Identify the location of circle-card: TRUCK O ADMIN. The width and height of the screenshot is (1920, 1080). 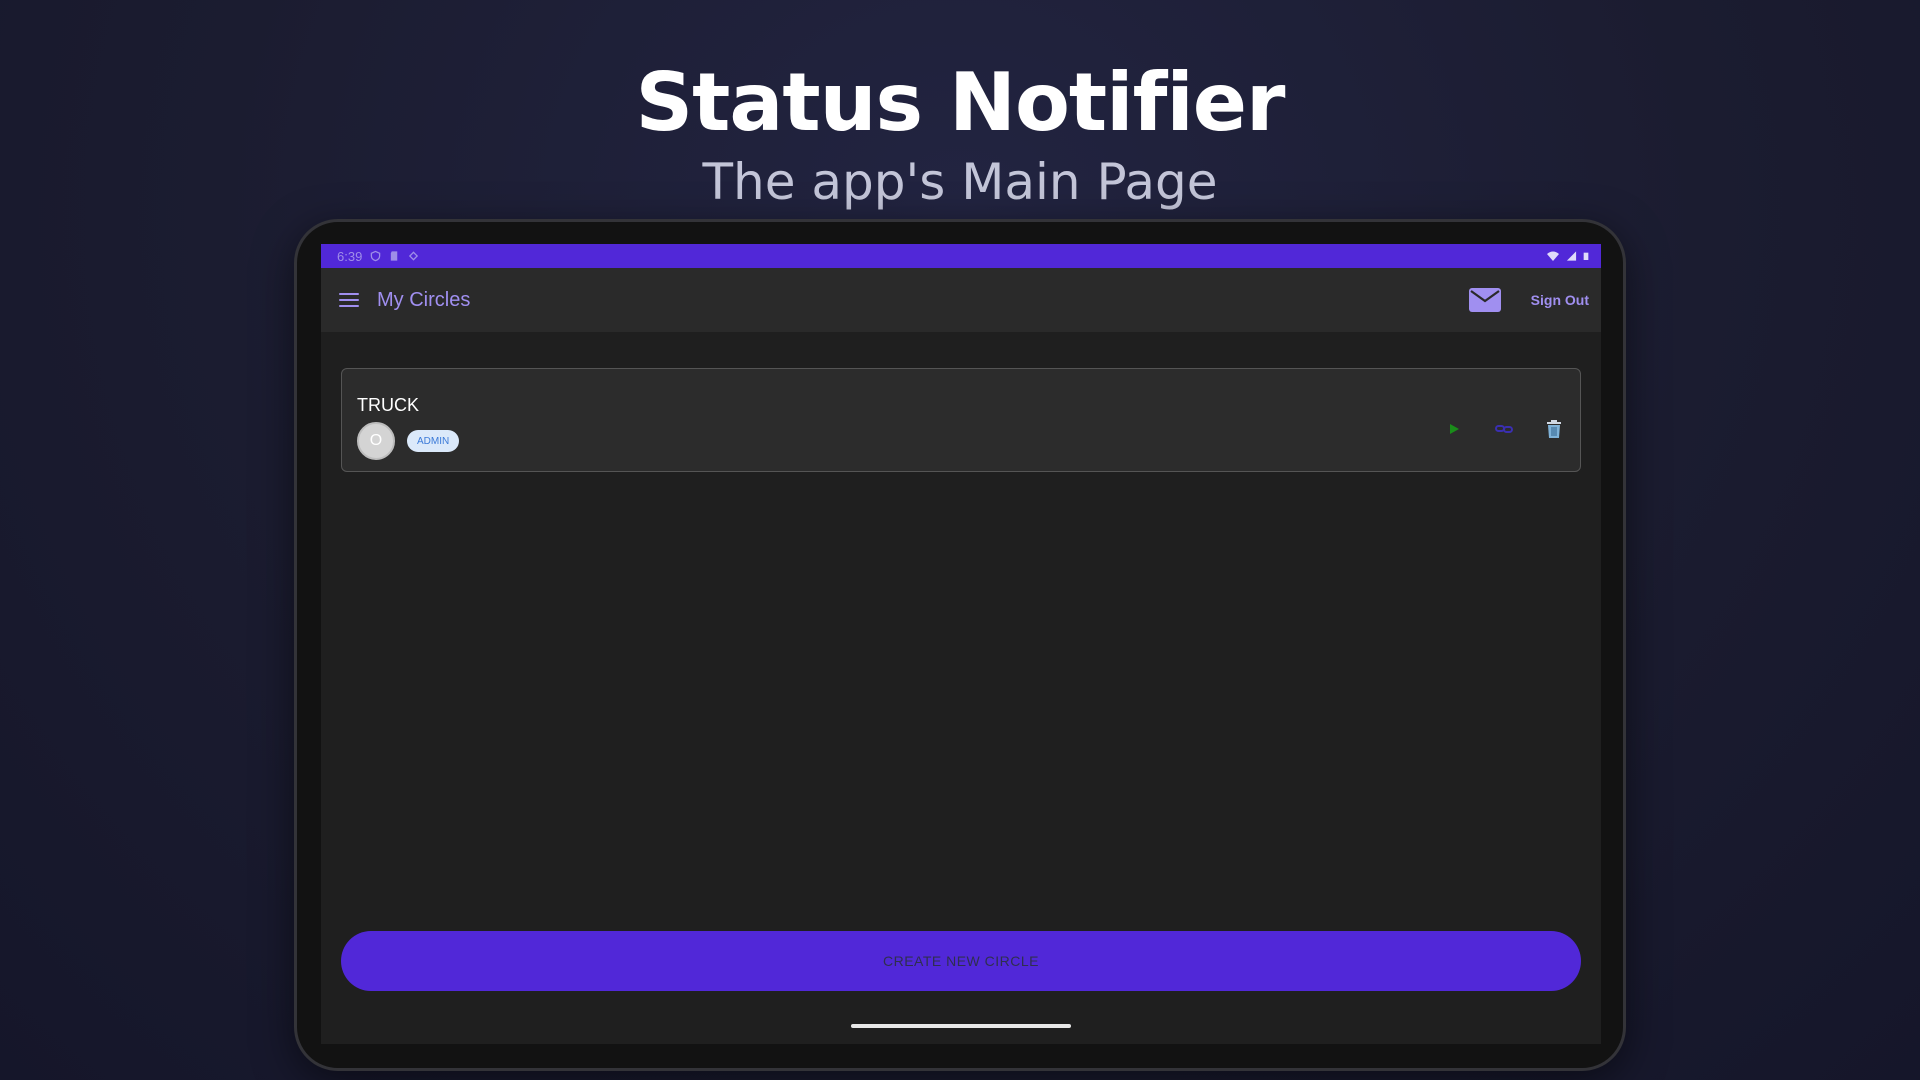
(961, 420).